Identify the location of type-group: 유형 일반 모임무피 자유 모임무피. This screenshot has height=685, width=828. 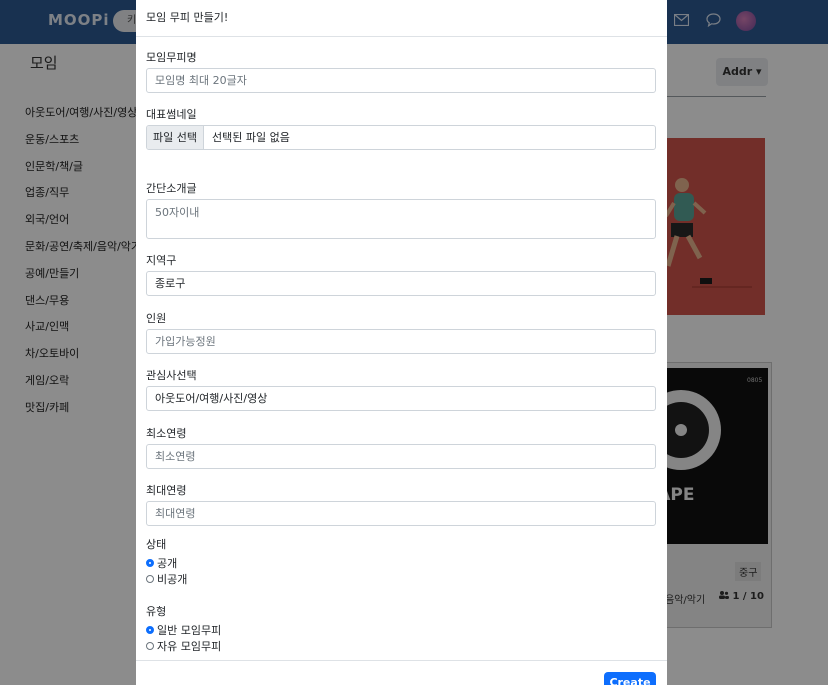
(401, 628).